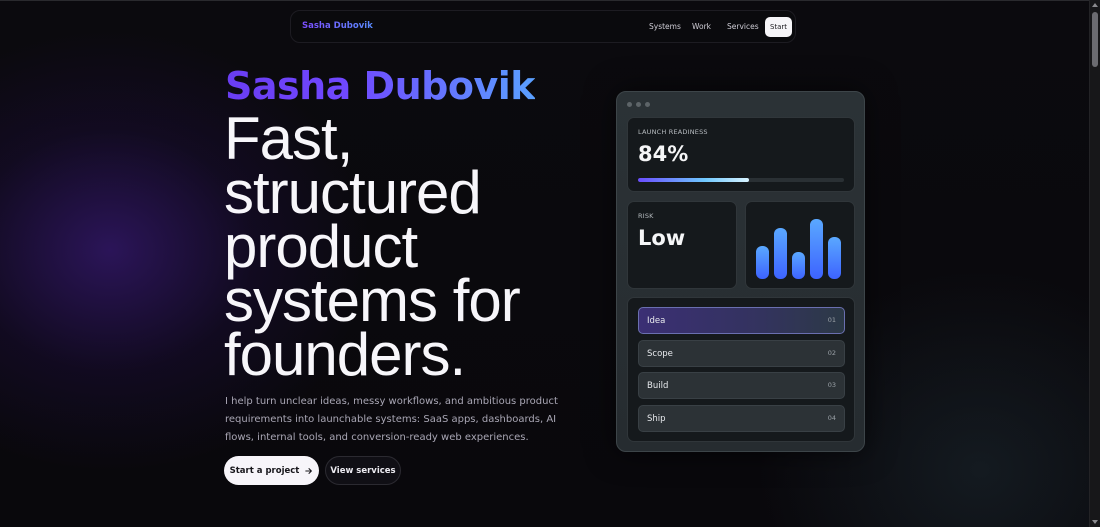 The width and height of the screenshot is (1100, 527). I want to click on step-number: 02, so click(831, 352).